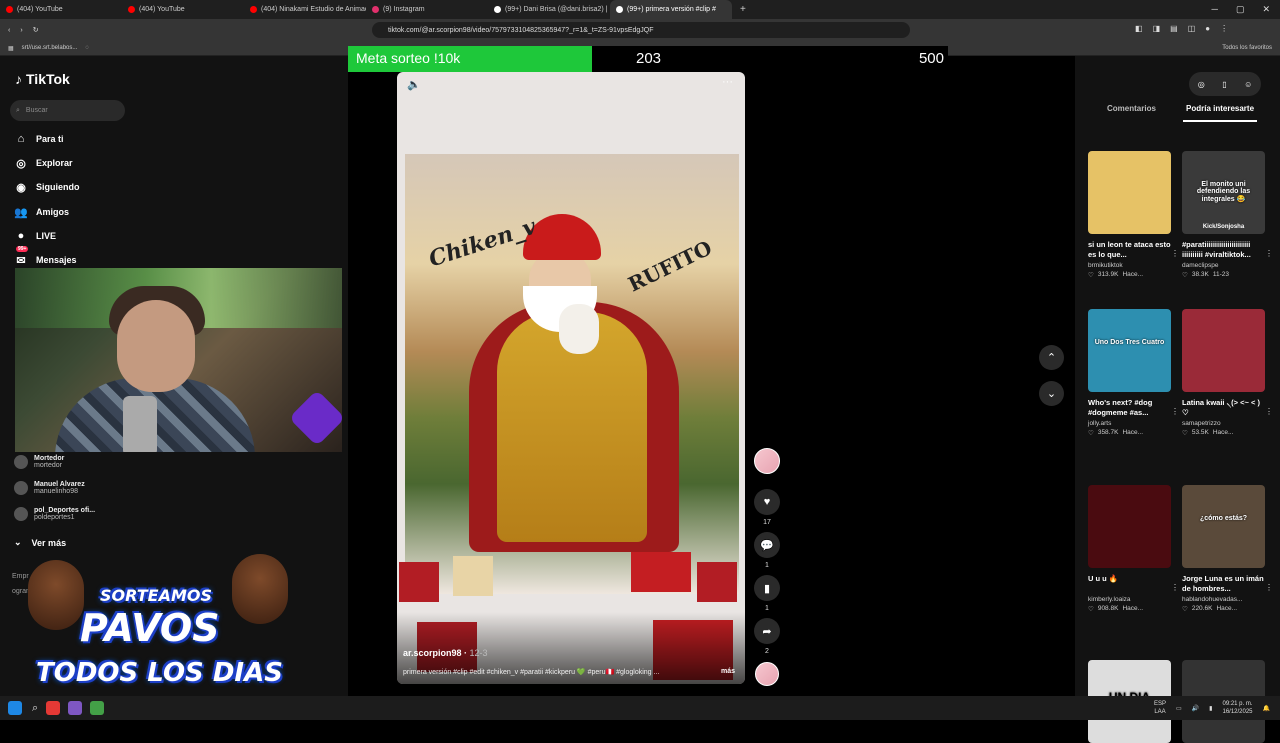  I want to click on tab-comments: Comentarios, so click(1131, 108).